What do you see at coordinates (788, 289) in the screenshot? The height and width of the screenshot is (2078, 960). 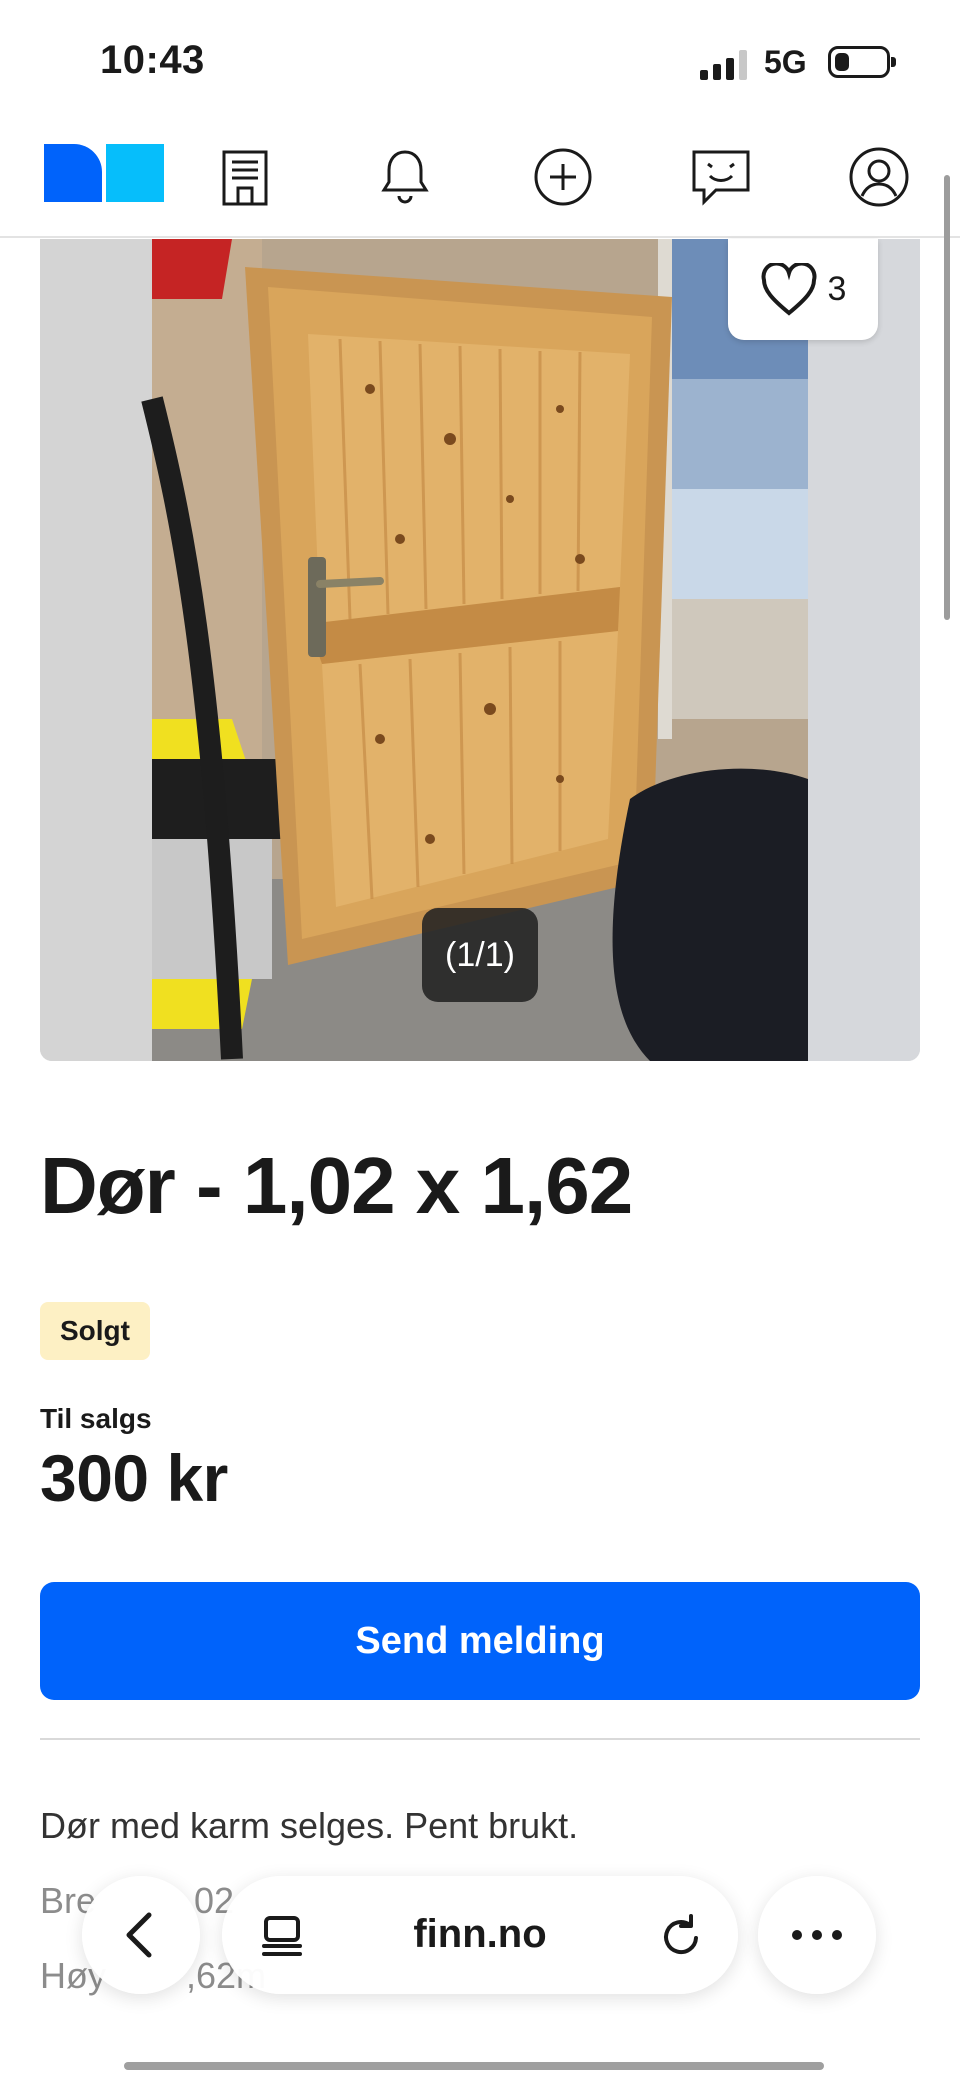 I see `heart-icon` at bounding box center [788, 289].